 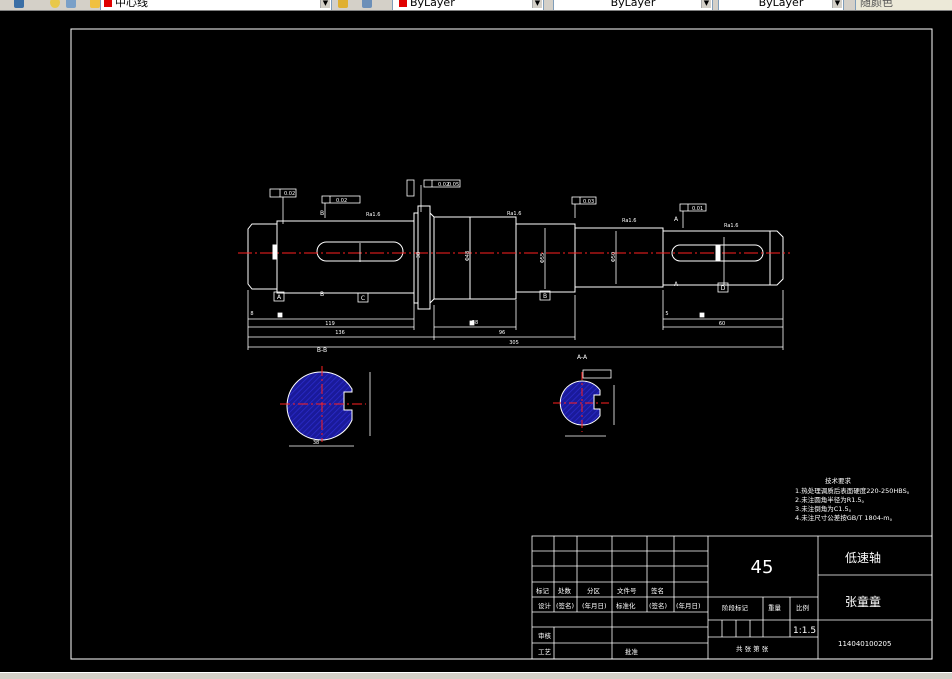 What do you see at coordinates (453, 185) in the screenshot?
I see `gdt-value-5: 0.05` at bounding box center [453, 185].